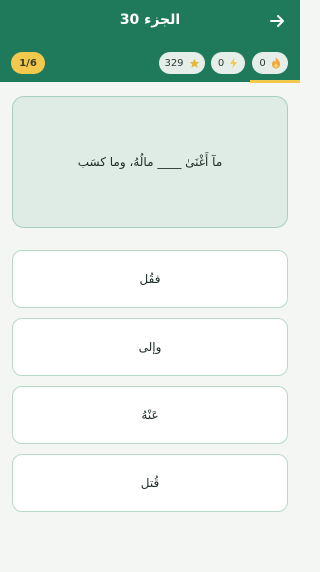  What do you see at coordinates (234, 63) in the screenshot?
I see `lightning-icon` at bounding box center [234, 63].